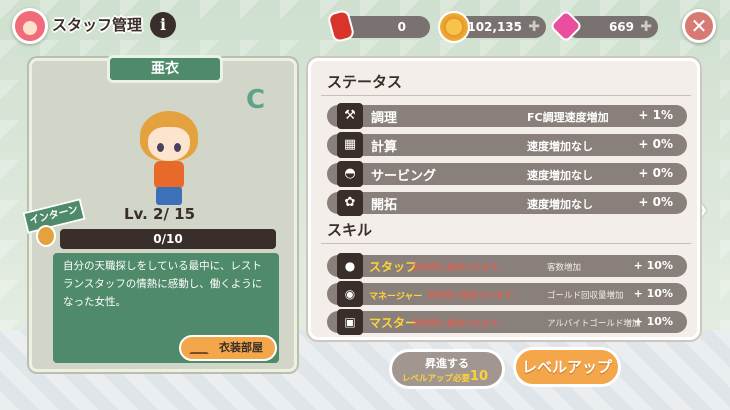 This screenshot has height=410, width=730. I want to click on exp-bar: 0/10, so click(168, 239).